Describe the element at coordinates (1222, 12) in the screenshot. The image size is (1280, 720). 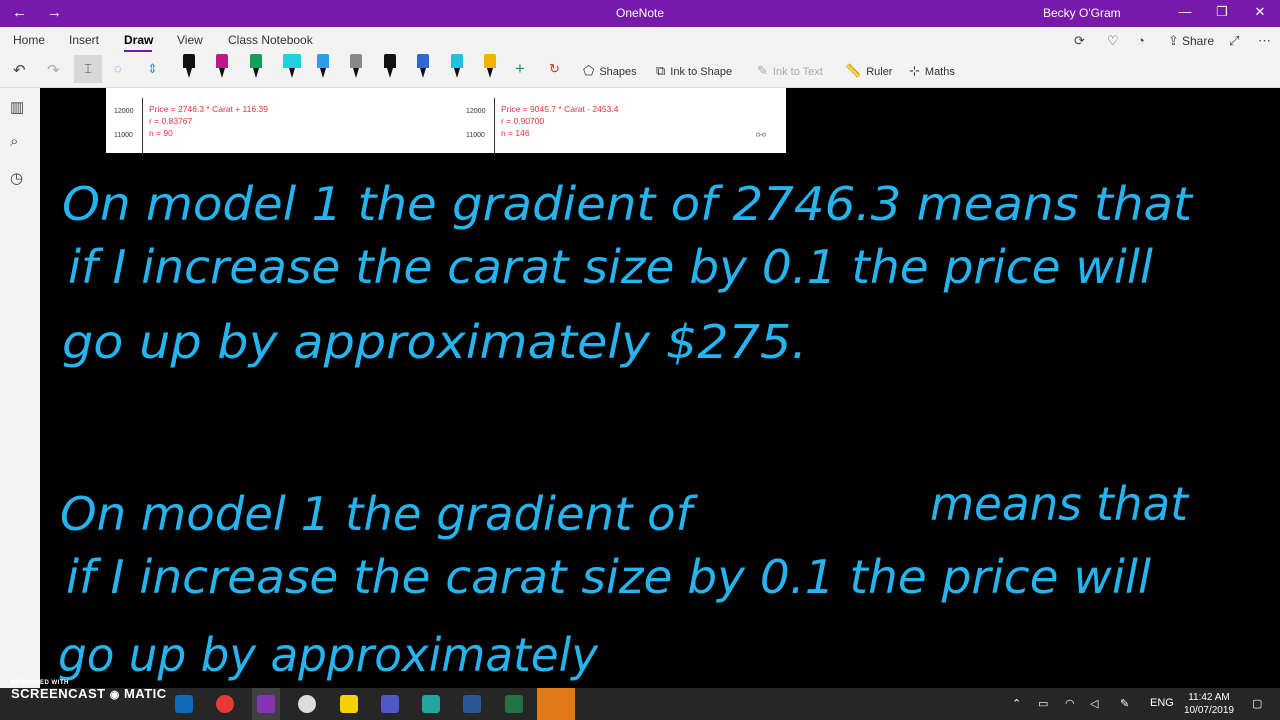
I see `restore-button: ❐` at that location.